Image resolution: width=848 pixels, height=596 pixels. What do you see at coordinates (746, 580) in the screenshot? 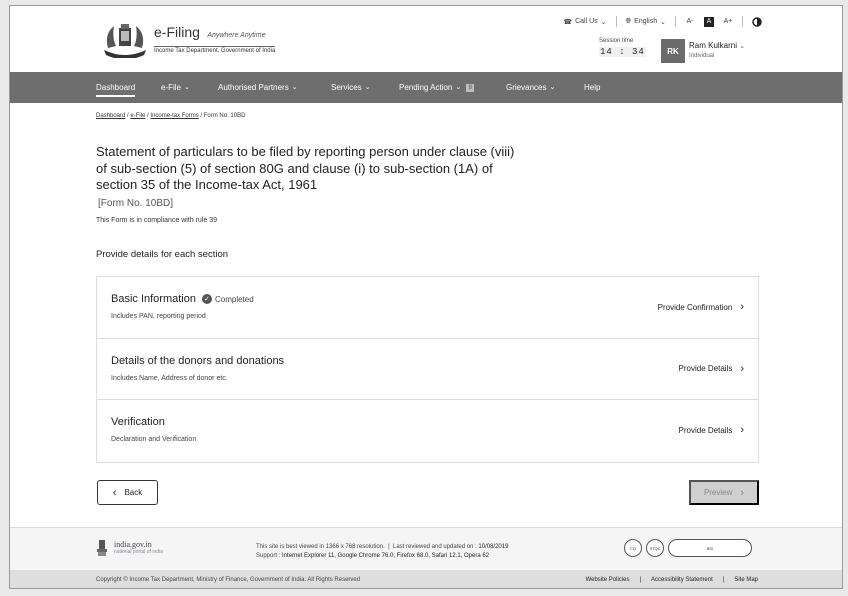
I see `site-map-link: Site Map` at bounding box center [746, 580].